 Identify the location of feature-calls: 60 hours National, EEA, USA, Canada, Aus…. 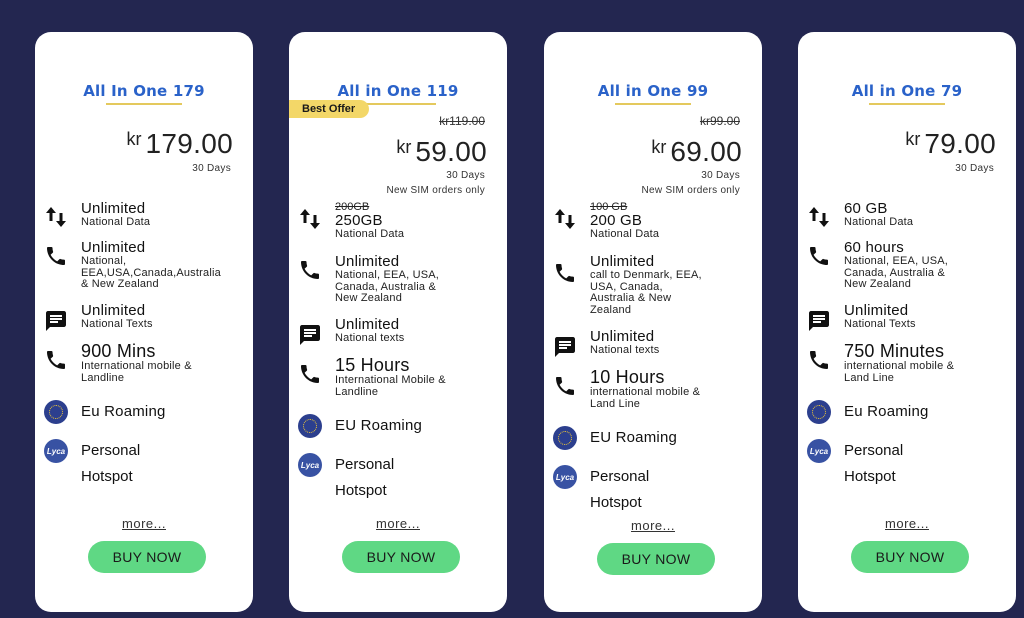
(913, 265).